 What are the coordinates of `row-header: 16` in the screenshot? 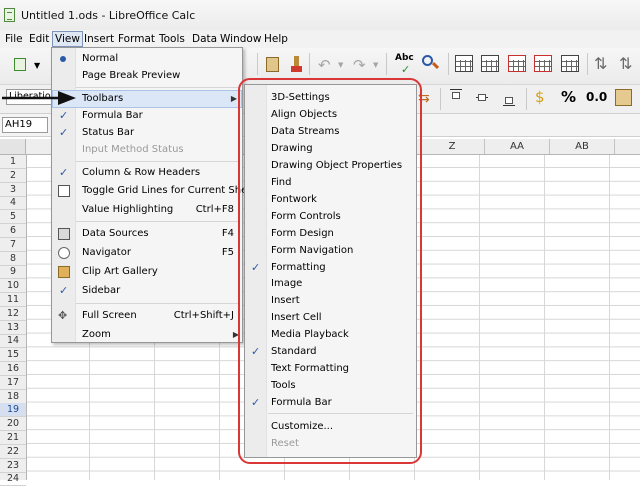 It's located at (13, 369).